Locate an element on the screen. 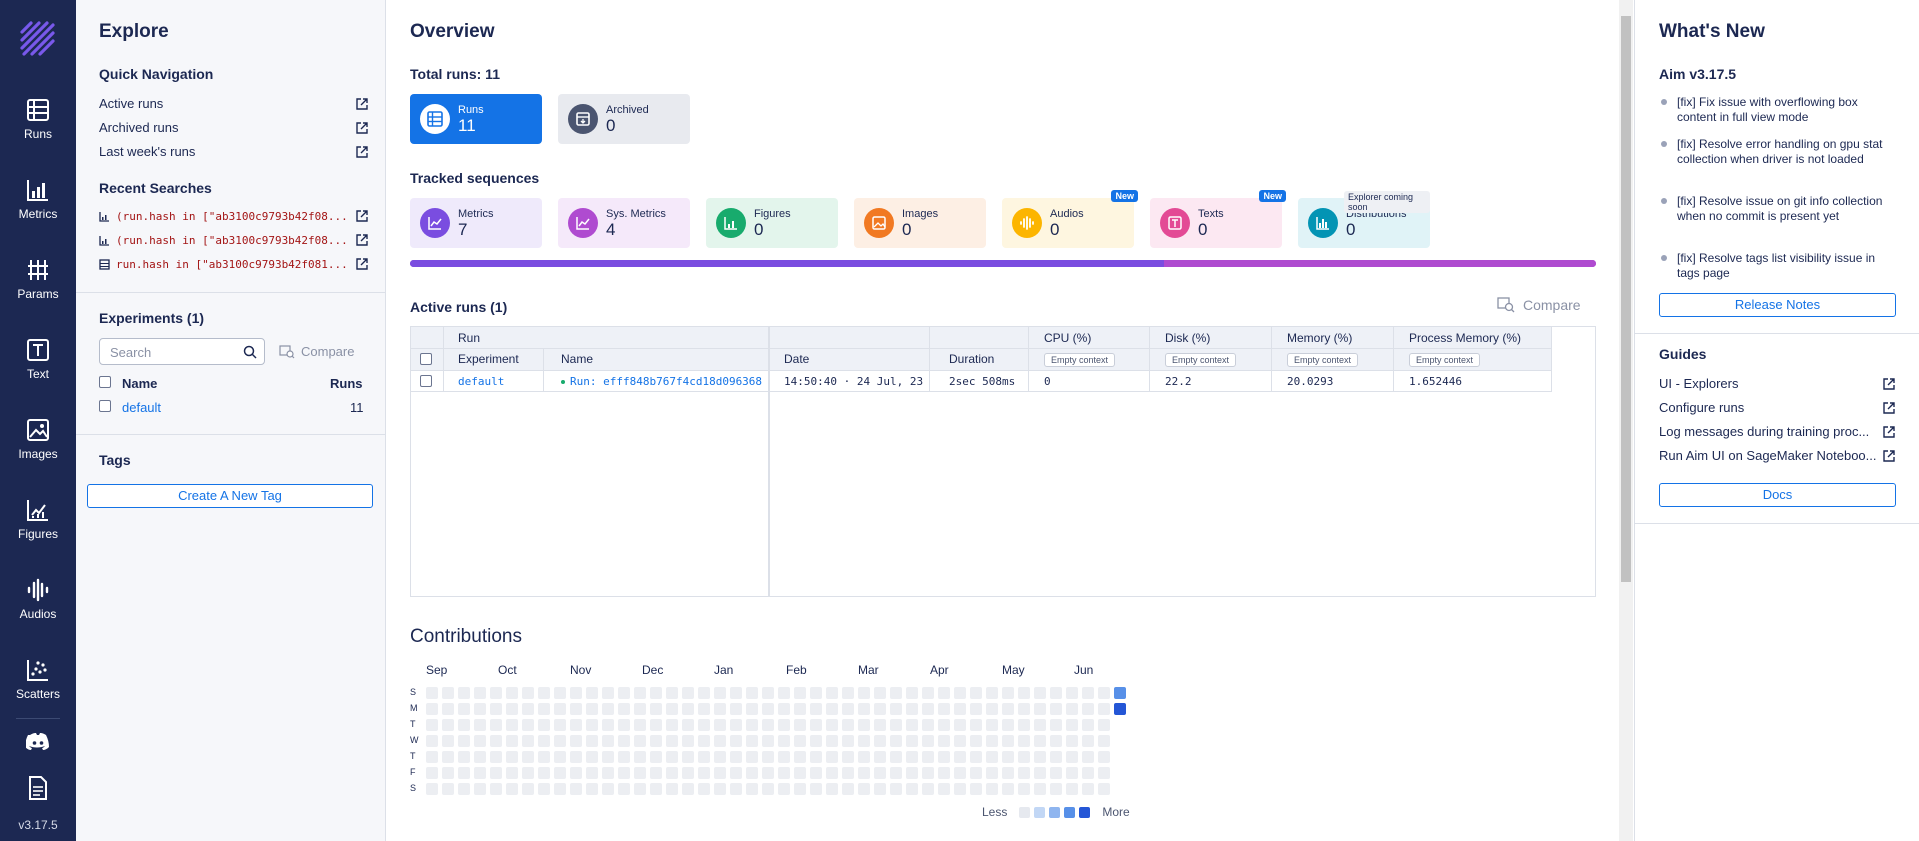 The width and height of the screenshot is (1919, 841). nav-metrics: Metrics is located at coordinates (38, 199).